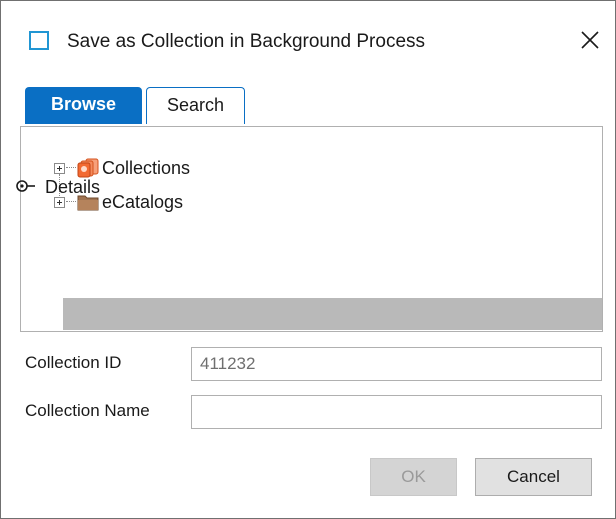 This screenshot has height=519, width=616. Describe the element at coordinates (195, 105) in the screenshot. I see `tab-search: Search` at that location.